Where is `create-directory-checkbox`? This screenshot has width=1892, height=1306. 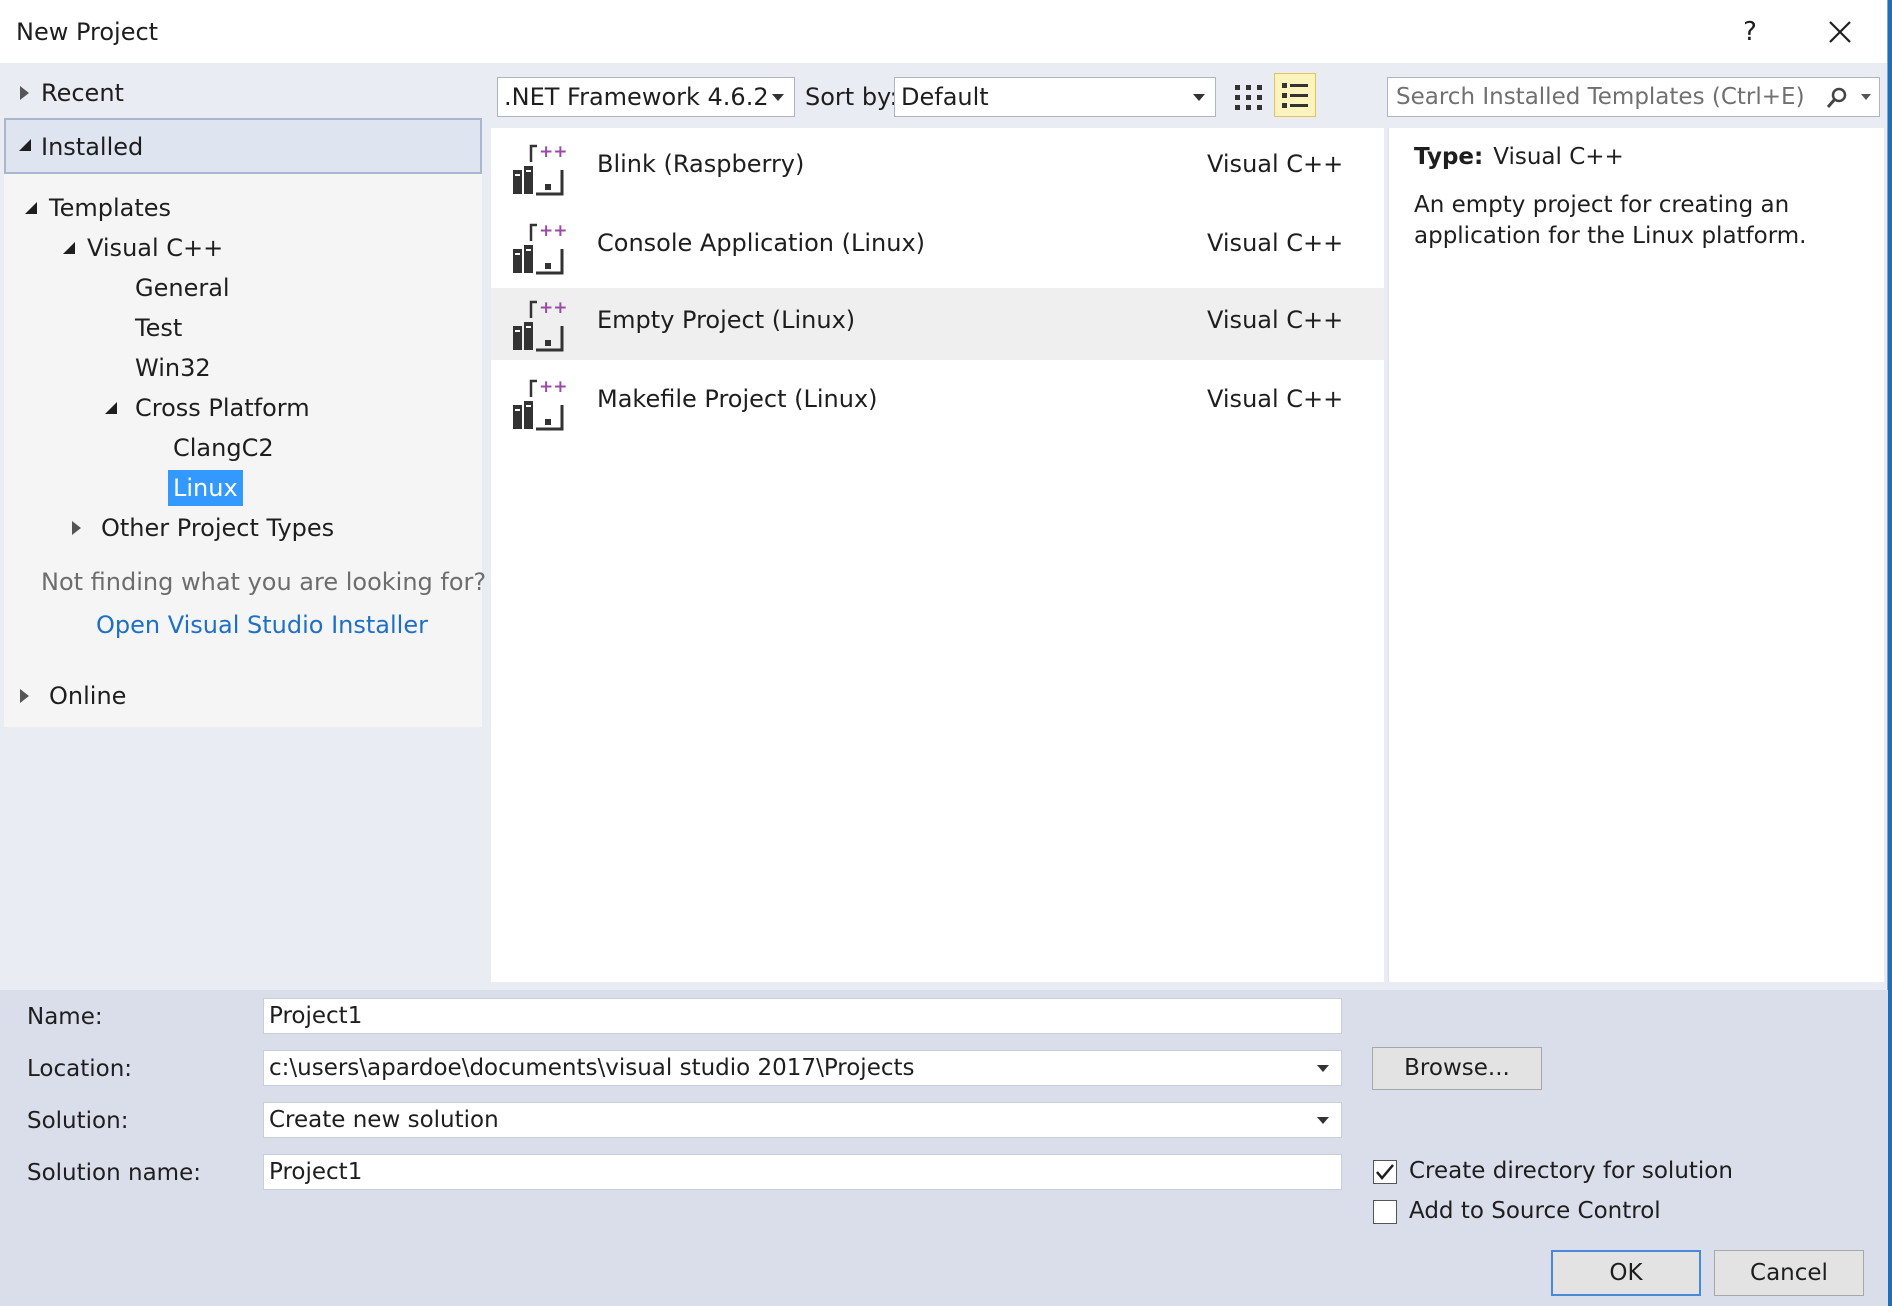 create-directory-checkbox is located at coordinates (1385, 1172).